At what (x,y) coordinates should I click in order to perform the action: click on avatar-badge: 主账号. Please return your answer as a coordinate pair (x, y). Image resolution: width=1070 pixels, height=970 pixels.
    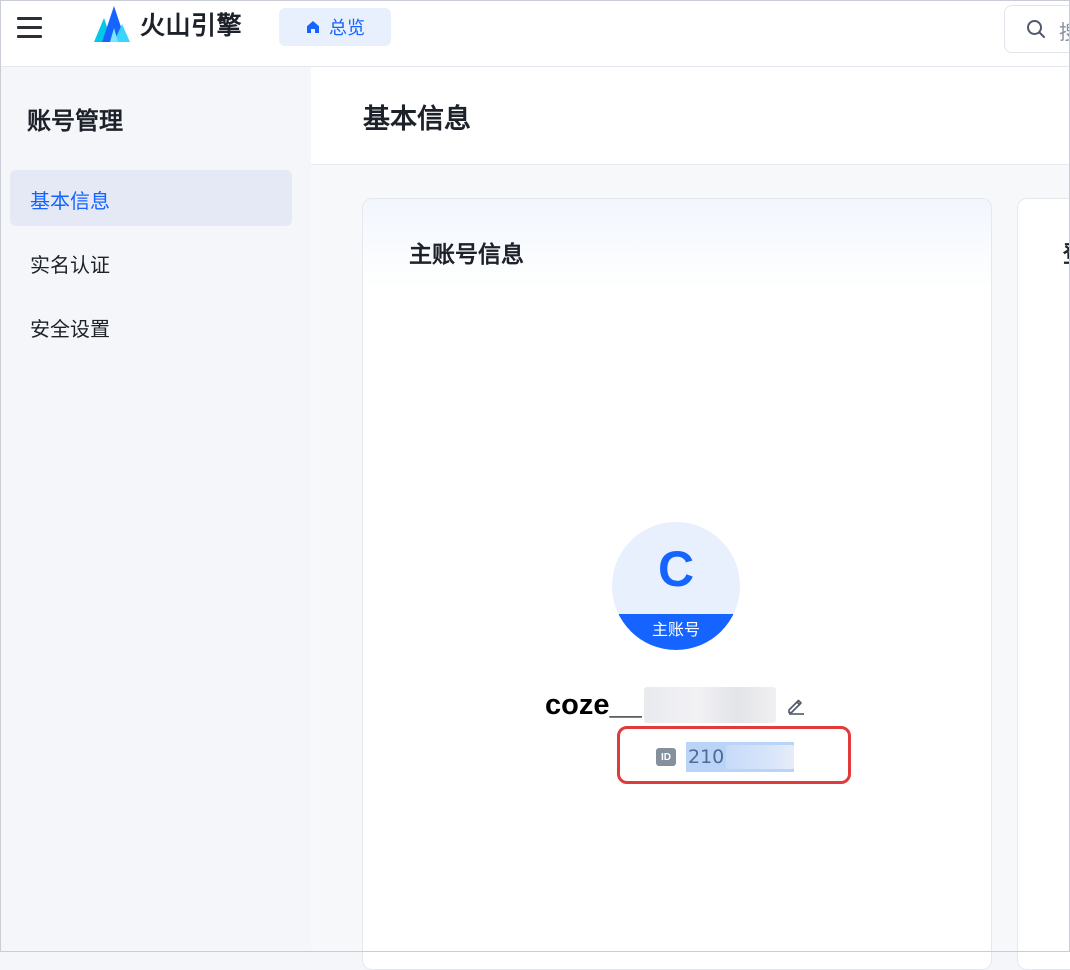
    Looking at the image, I should click on (675, 629).